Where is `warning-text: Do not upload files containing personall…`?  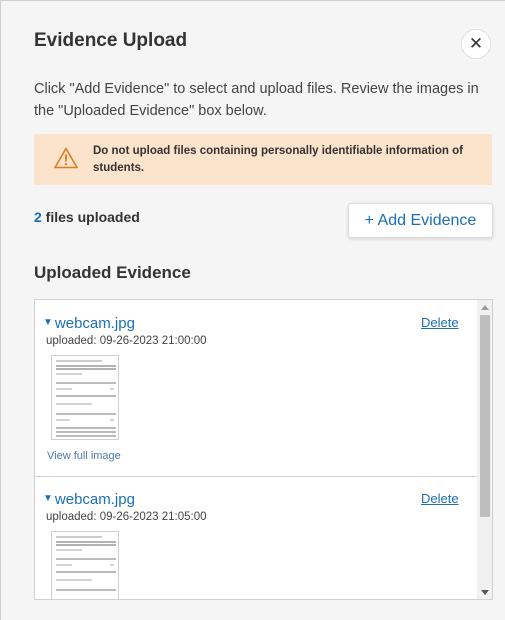 warning-text: Do not upload files containing personall… is located at coordinates (278, 159).